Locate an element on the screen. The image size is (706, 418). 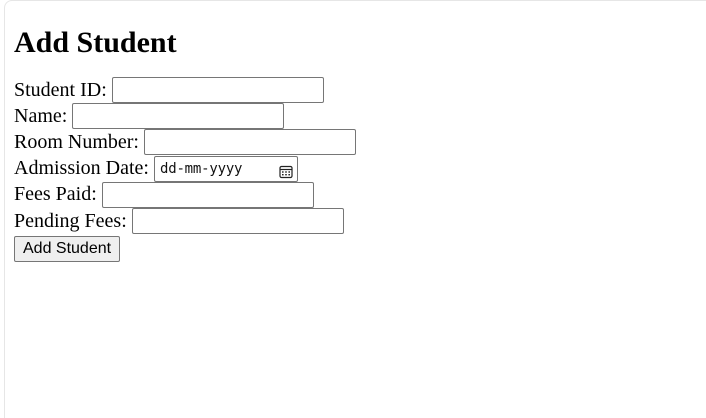
calendar-icon is located at coordinates (286, 170).